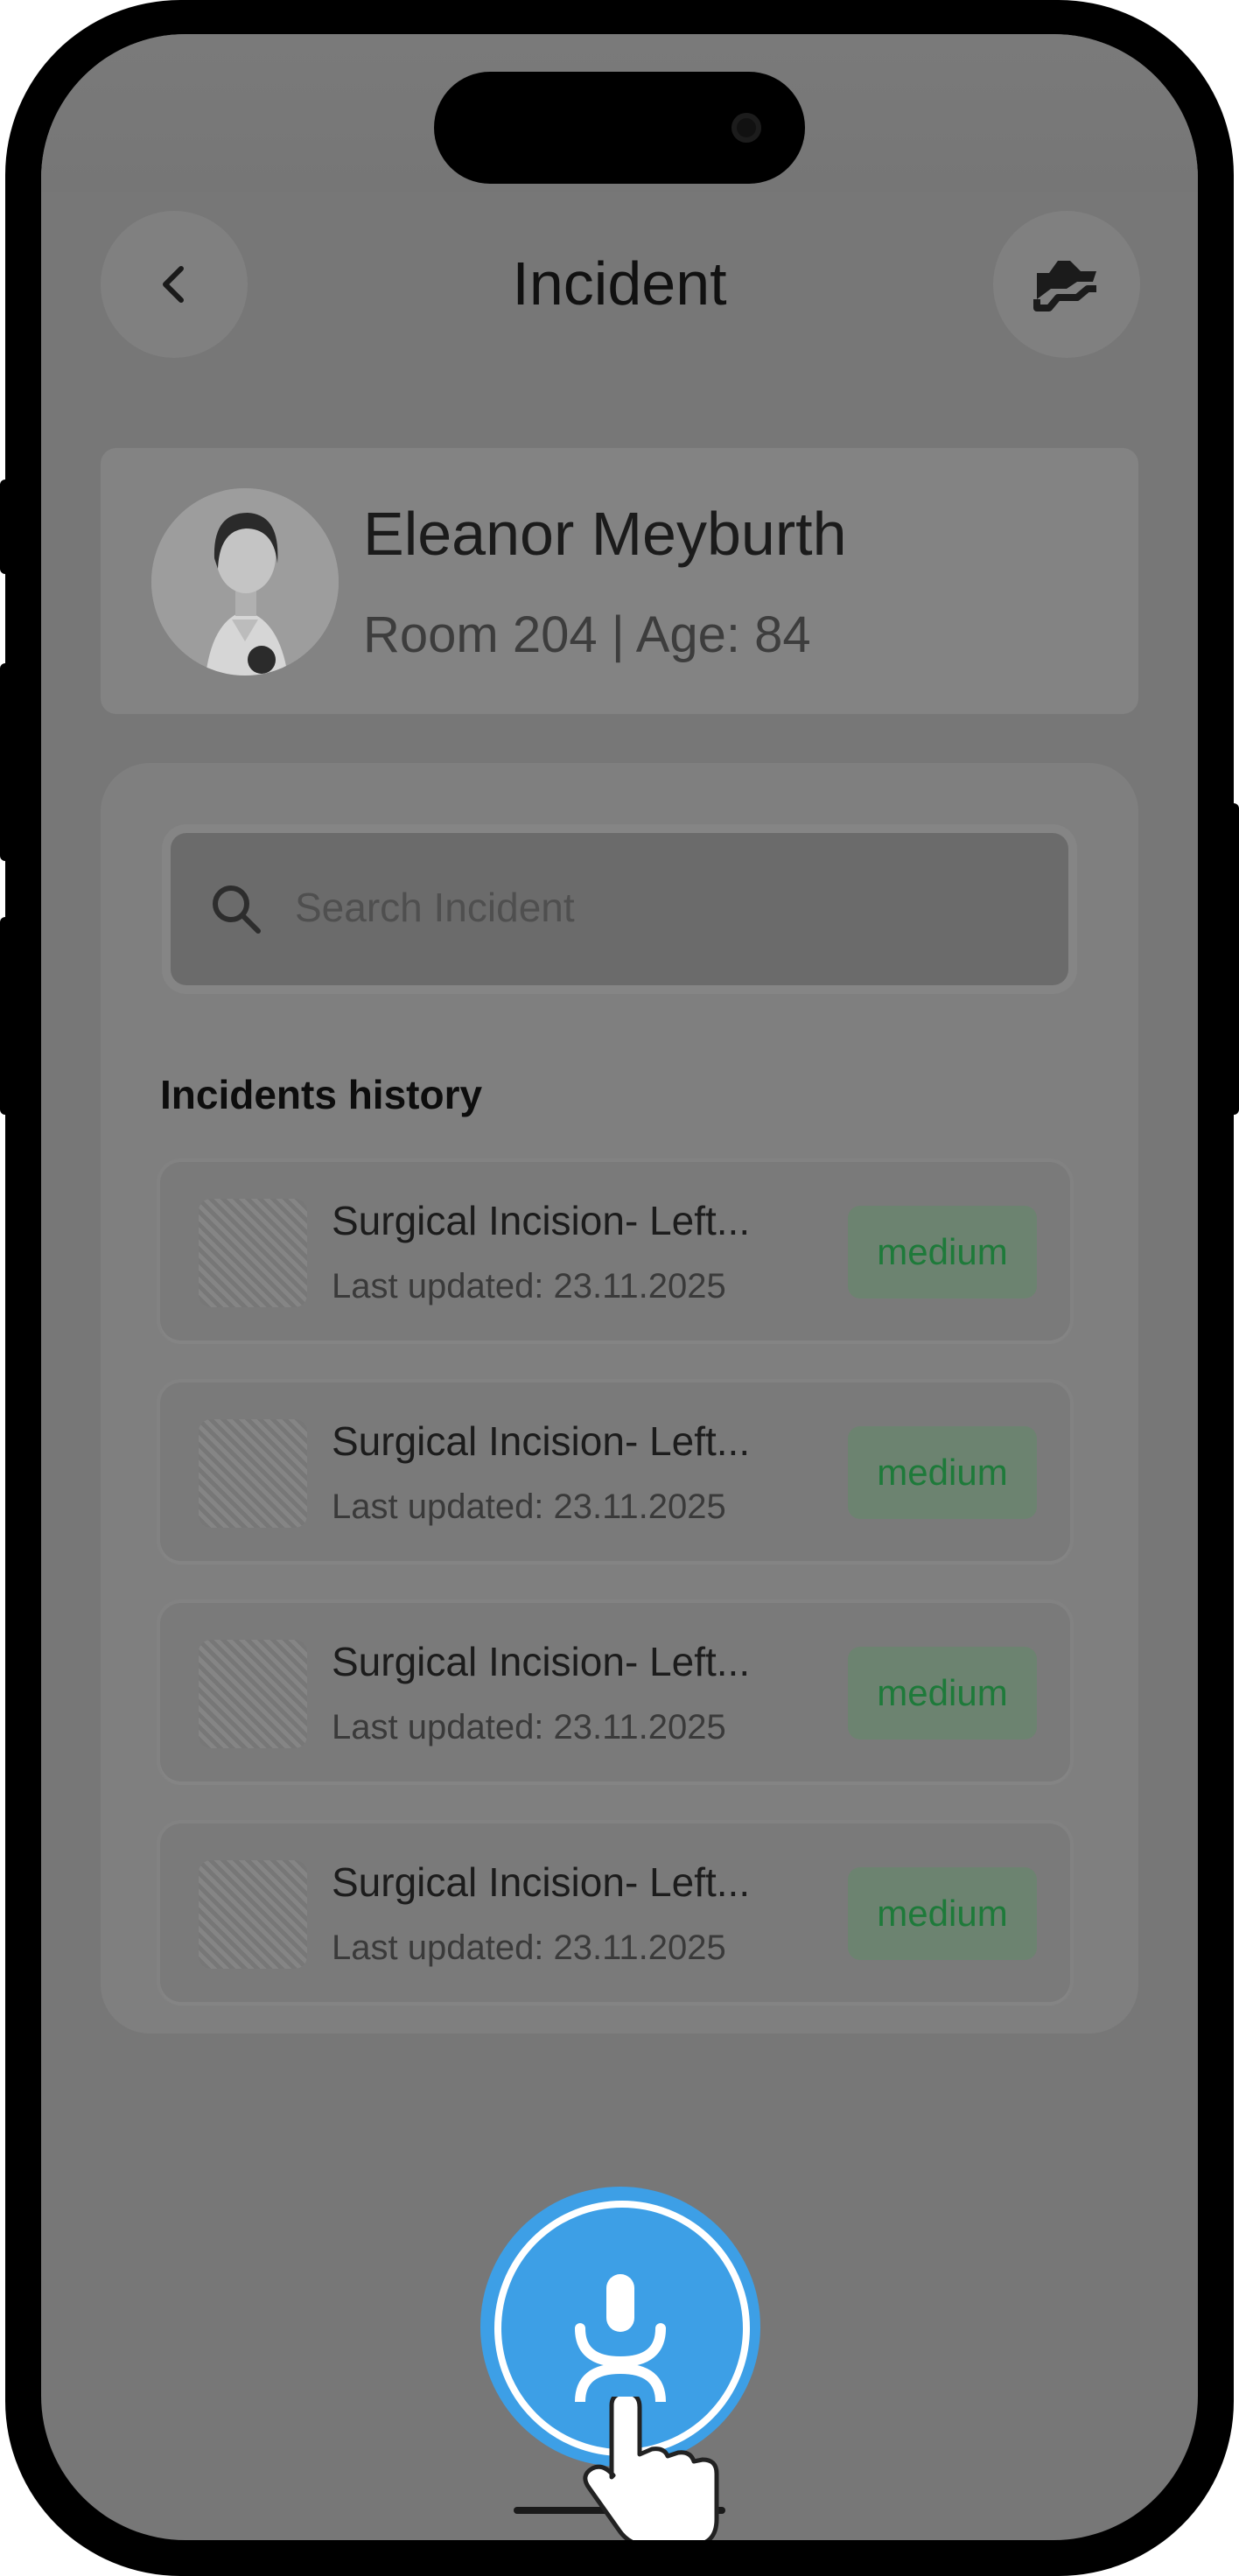 Image resolution: width=1239 pixels, height=2576 pixels. What do you see at coordinates (435, 907) in the screenshot?
I see `search-placeholder: Search Incident` at bounding box center [435, 907].